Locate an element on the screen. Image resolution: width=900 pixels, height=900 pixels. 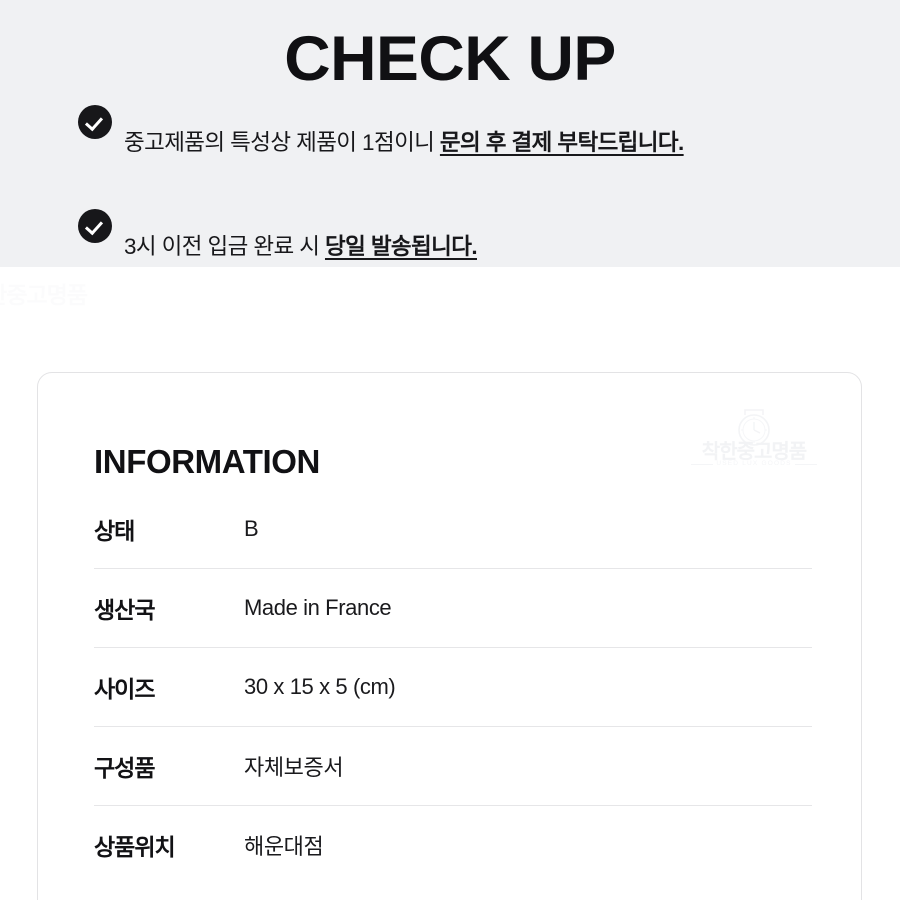
brand-watermark: 착한중고명품 USED LUX GOODS is located at coordinates (754, 440).